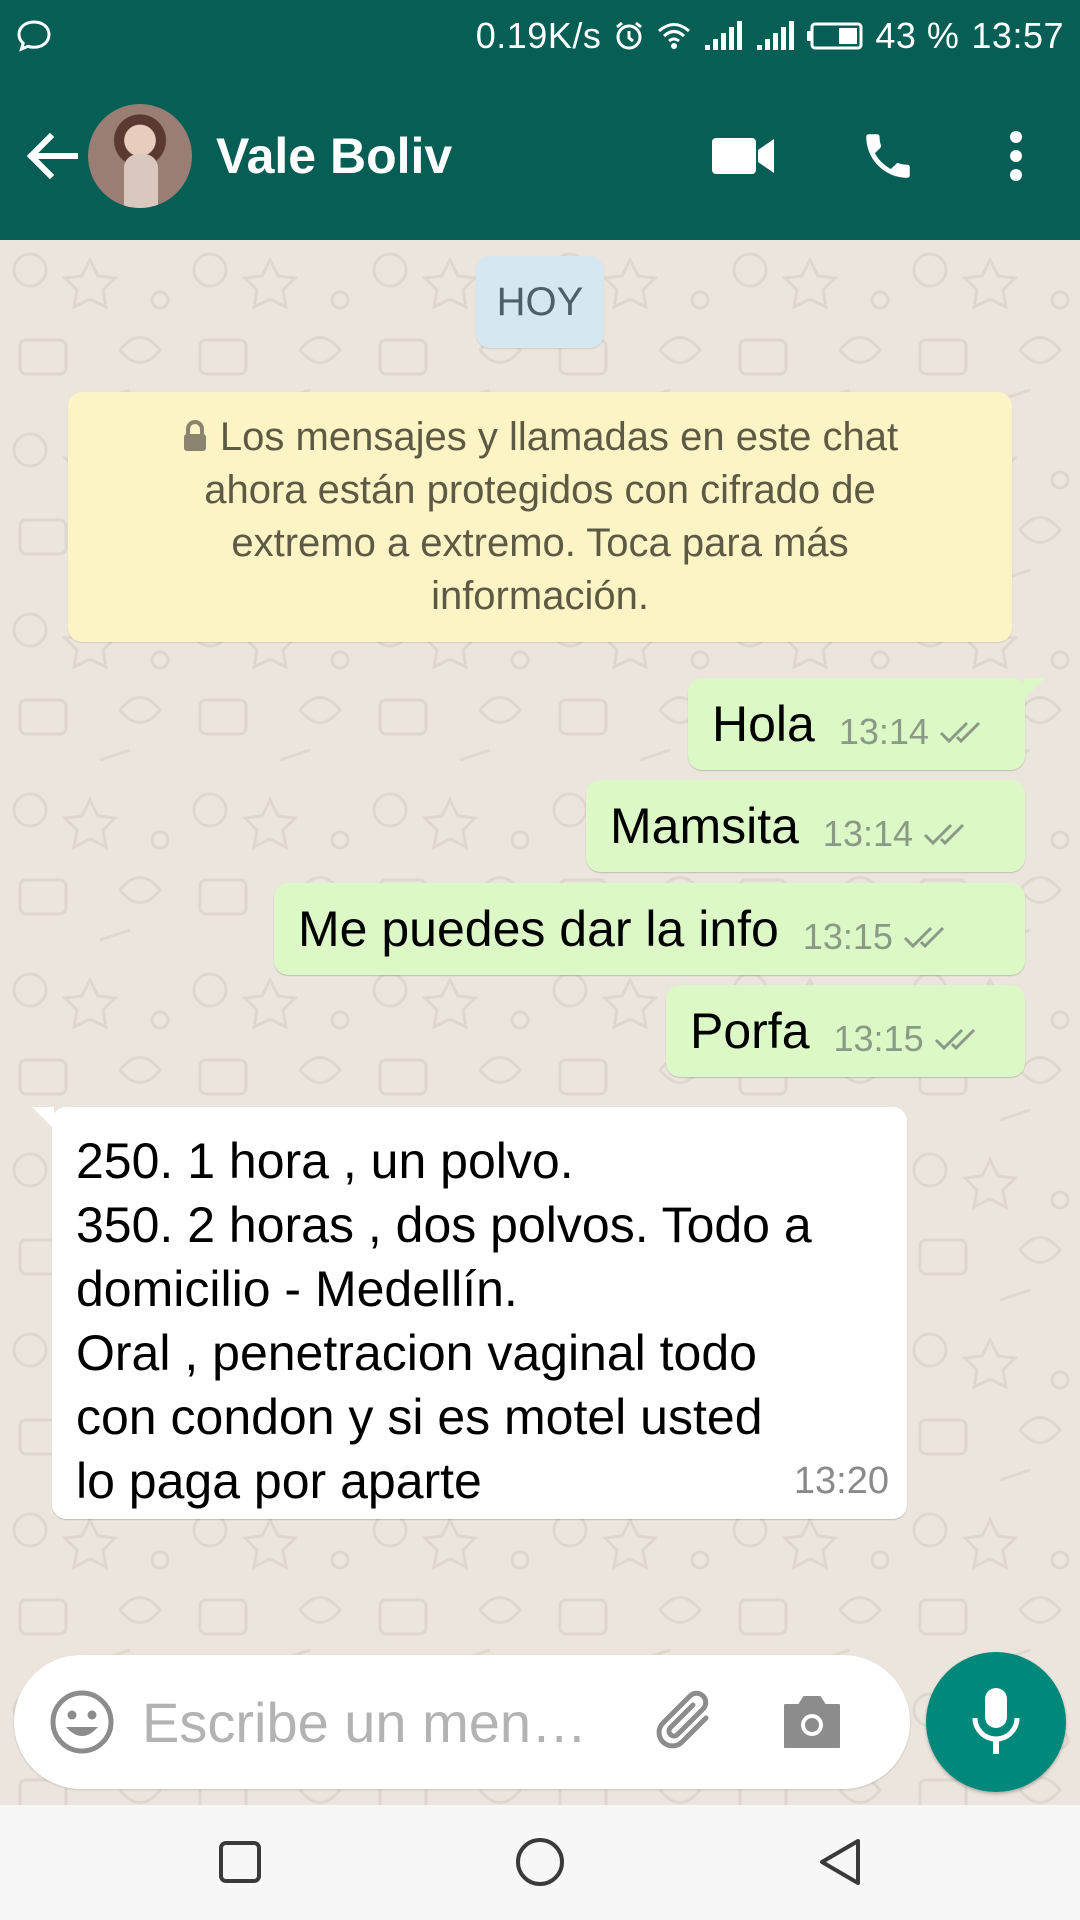 The height and width of the screenshot is (1920, 1080). Describe the element at coordinates (279, 1481) in the screenshot. I see `message-line: lo paga por aparte` at that location.